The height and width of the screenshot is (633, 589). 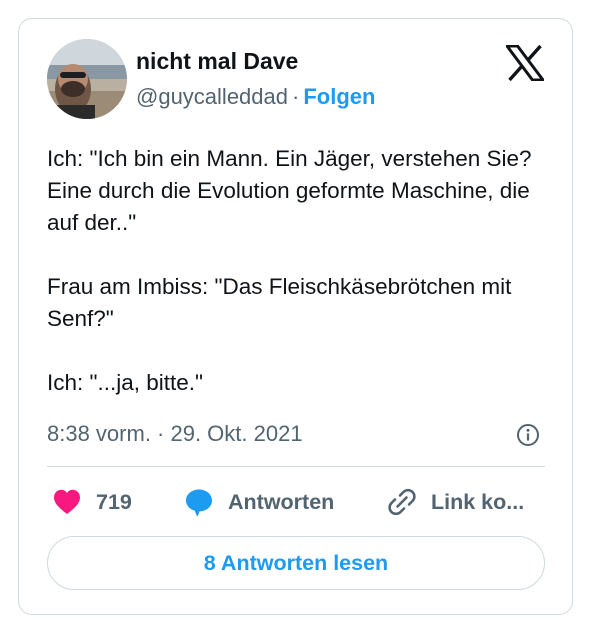 I want to click on like-count: 719, so click(x=114, y=501).